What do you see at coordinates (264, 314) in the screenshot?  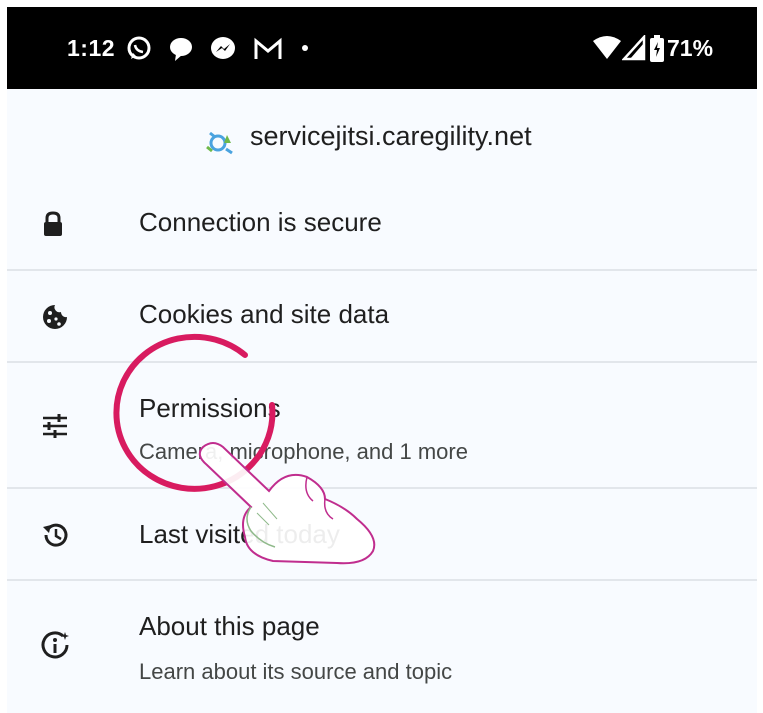 I see `cookies-title: Cookies and site data` at bounding box center [264, 314].